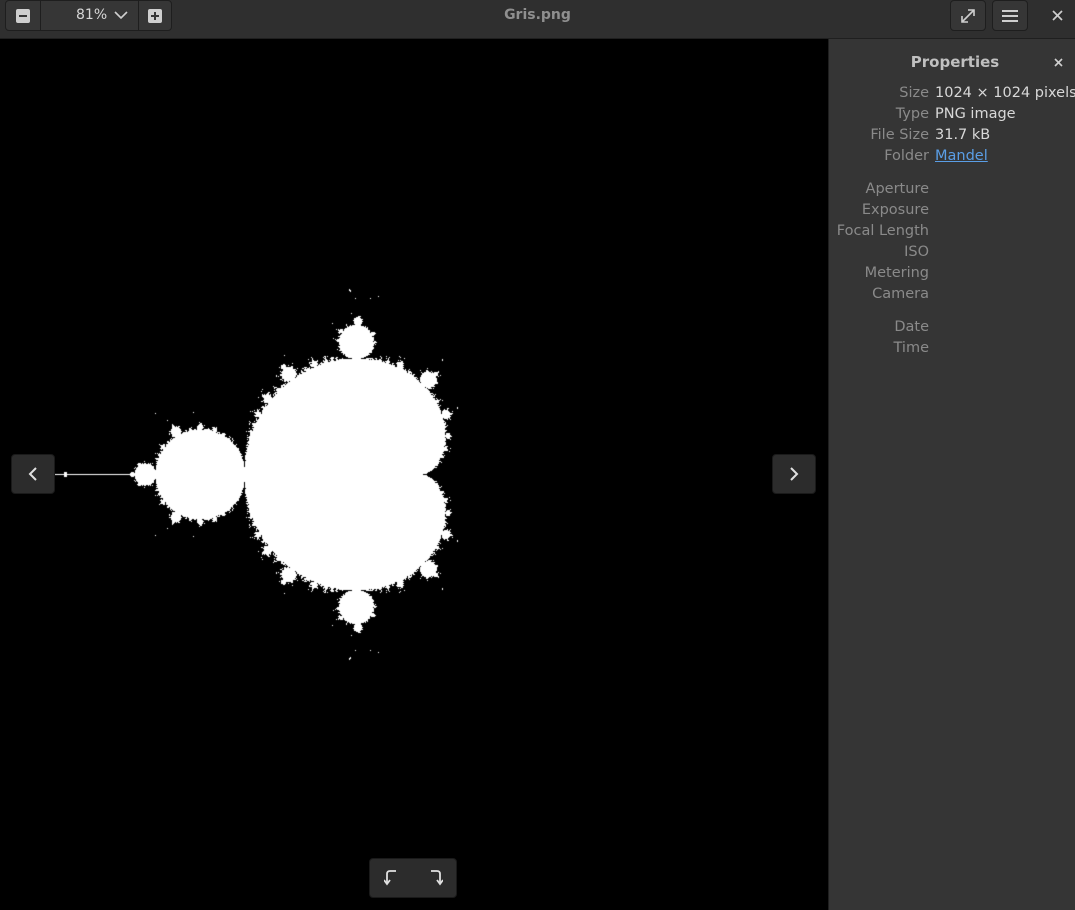 Image resolution: width=1075 pixels, height=910 pixels. I want to click on property-type: Type PNG image, so click(952, 116).